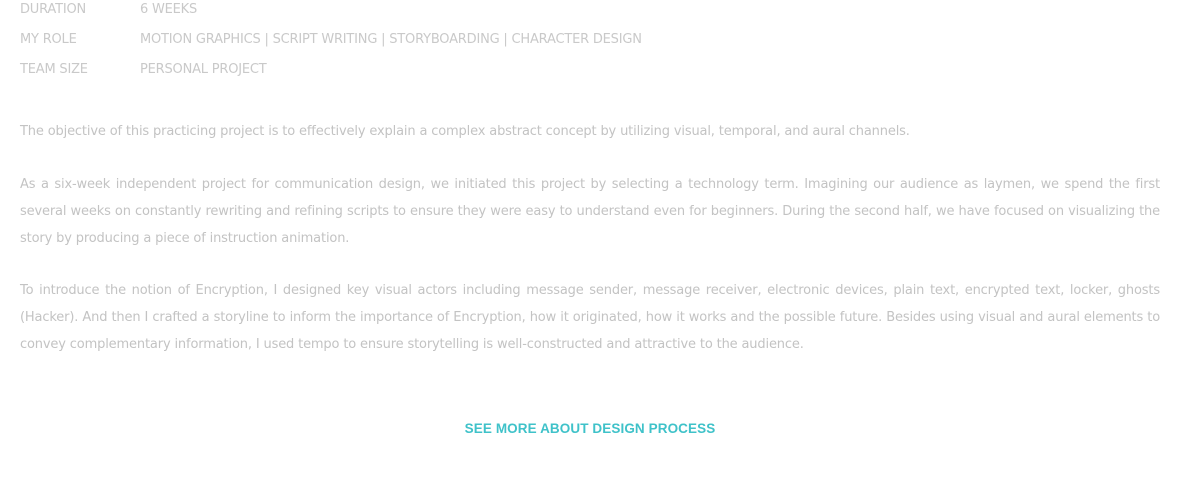 The width and height of the screenshot is (1180, 500). What do you see at coordinates (54, 69) in the screenshot?
I see `meta-label: TEAM SIZE` at bounding box center [54, 69].